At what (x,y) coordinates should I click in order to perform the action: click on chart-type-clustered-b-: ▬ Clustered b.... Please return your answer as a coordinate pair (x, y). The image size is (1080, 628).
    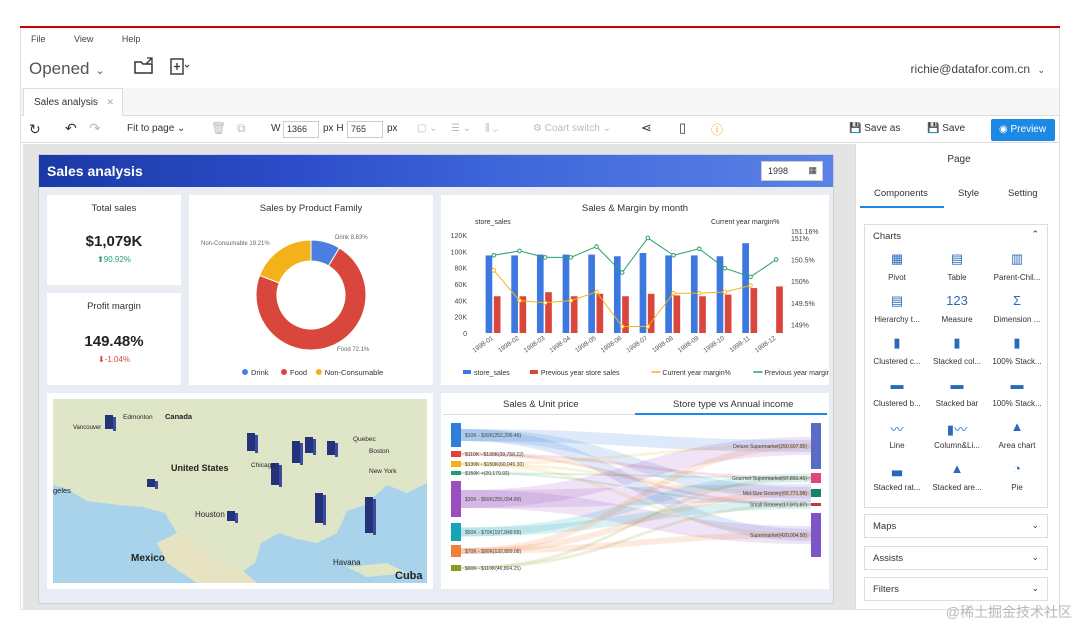
    Looking at the image, I should click on (897, 392).